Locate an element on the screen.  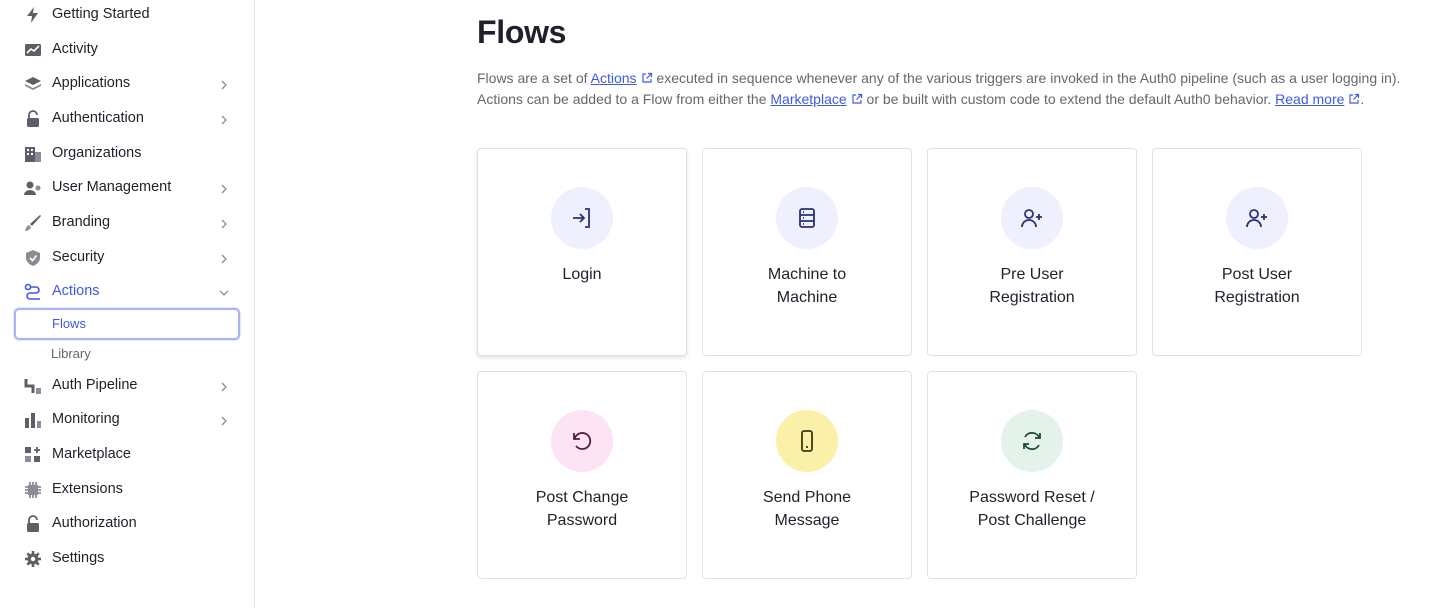
sidebar-item-label: Actions is located at coordinates (76, 291).